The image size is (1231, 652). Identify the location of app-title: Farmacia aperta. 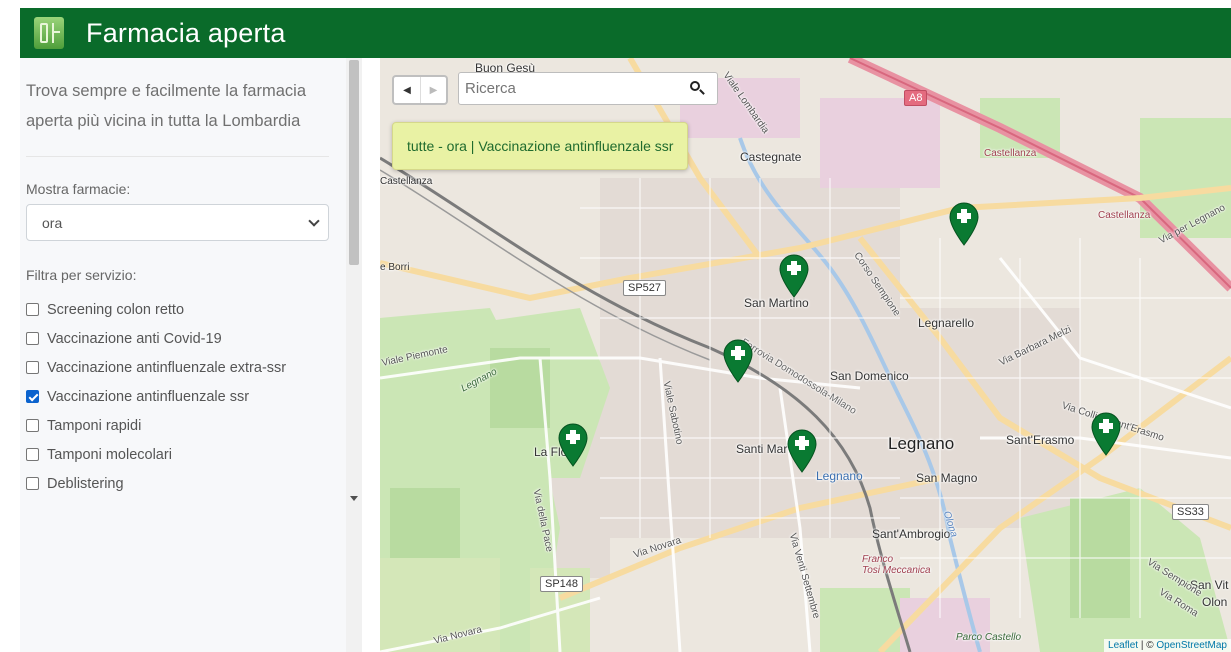
(186, 32).